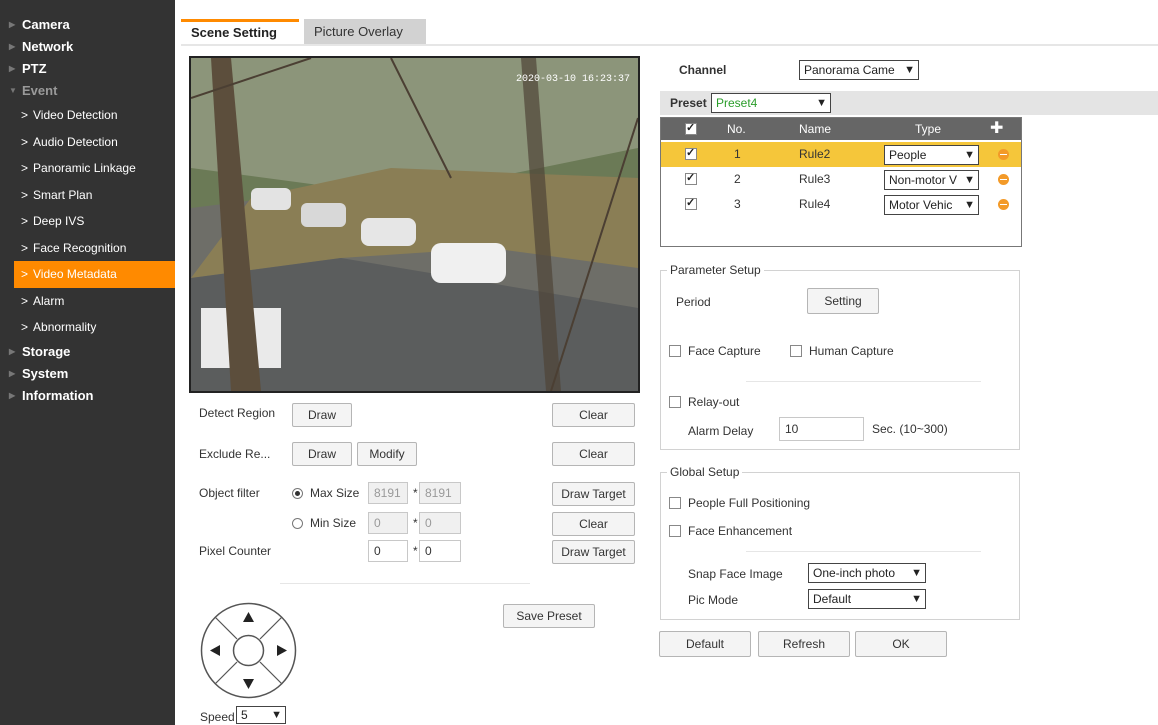 The height and width of the screenshot is (725, 1158). What do you see at coordinates (843, 301) in the screenshot?
I see `period-setting-button: Setting` at bounding box center [843, 301].